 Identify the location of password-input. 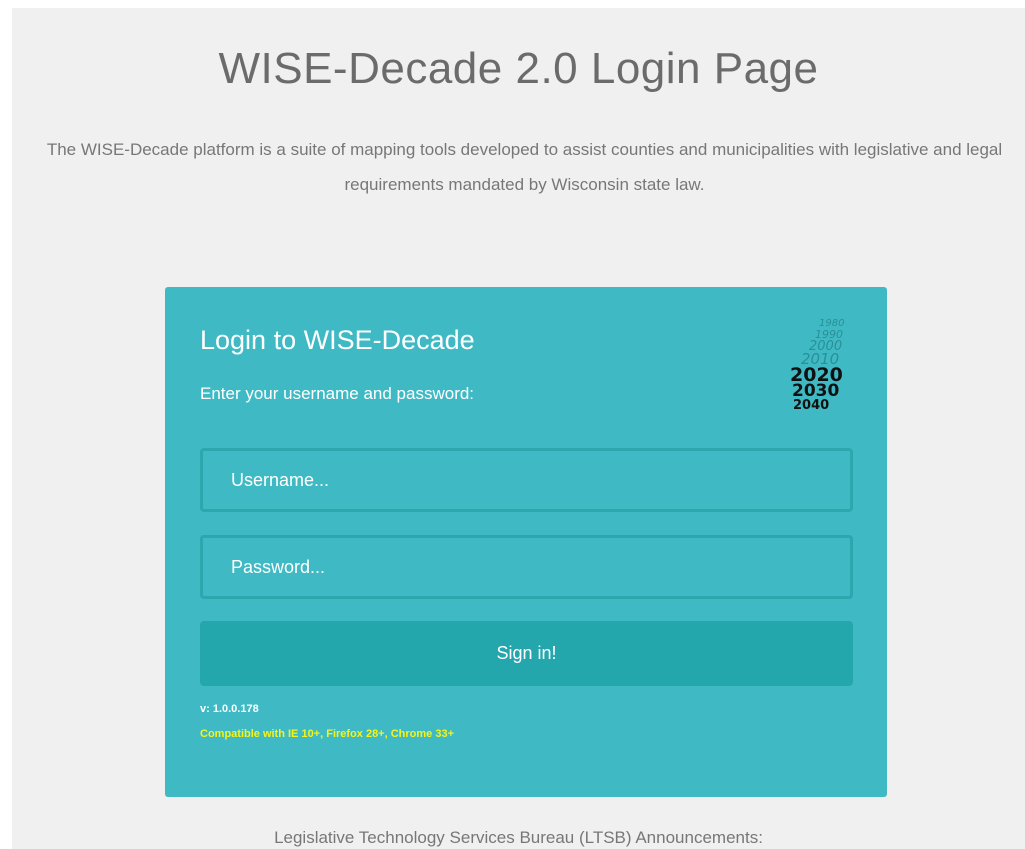
(526, 567).